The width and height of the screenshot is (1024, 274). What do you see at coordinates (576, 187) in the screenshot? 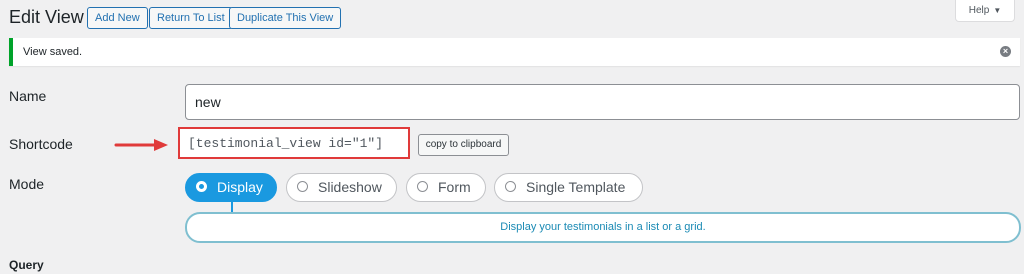
I see `mode-option-label: Single Template` at bounding box center [576, 187].